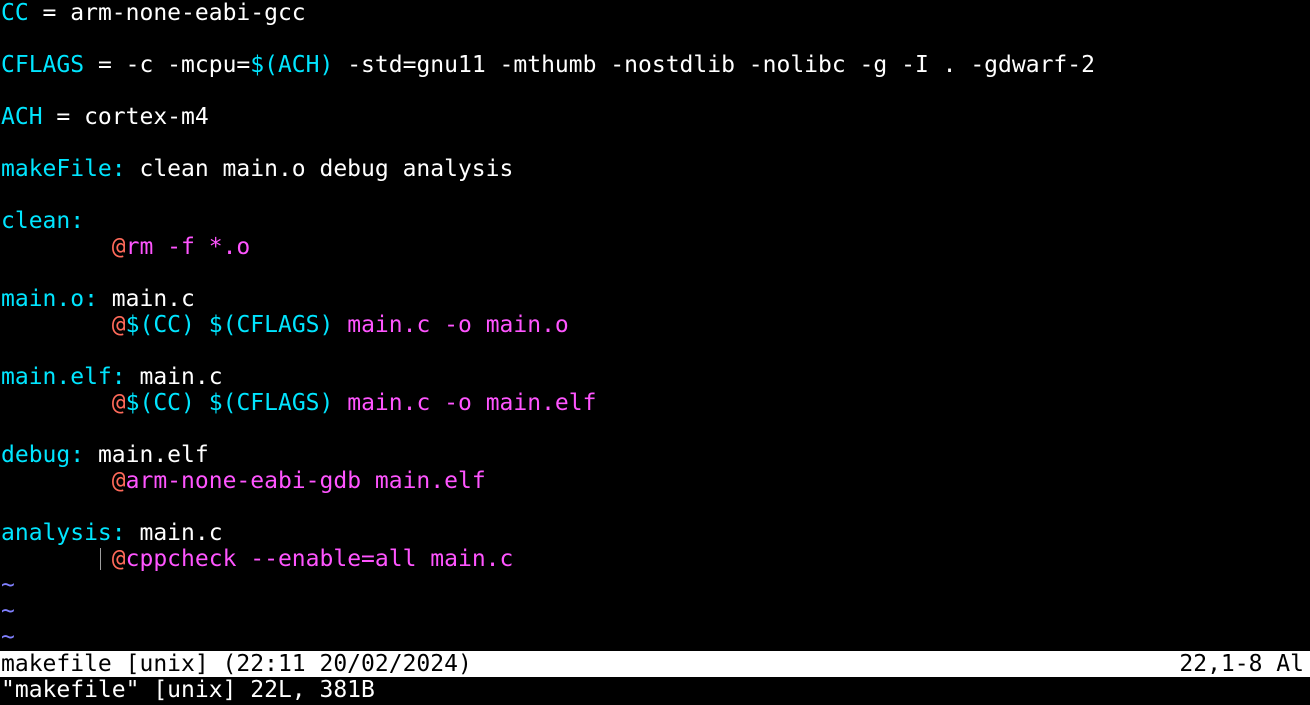  I want to click on code-token-variable: ACH, so click(22, 117).